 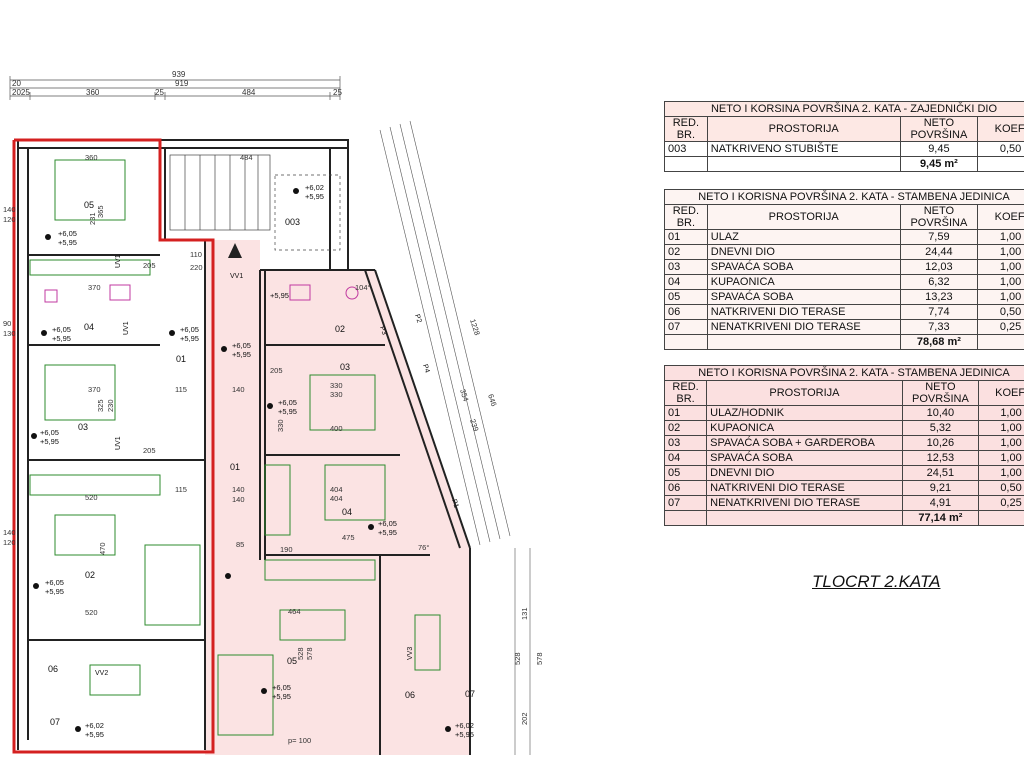 I want to click on t2-r3-koef: 1,00, so click(x=1001, y=282).